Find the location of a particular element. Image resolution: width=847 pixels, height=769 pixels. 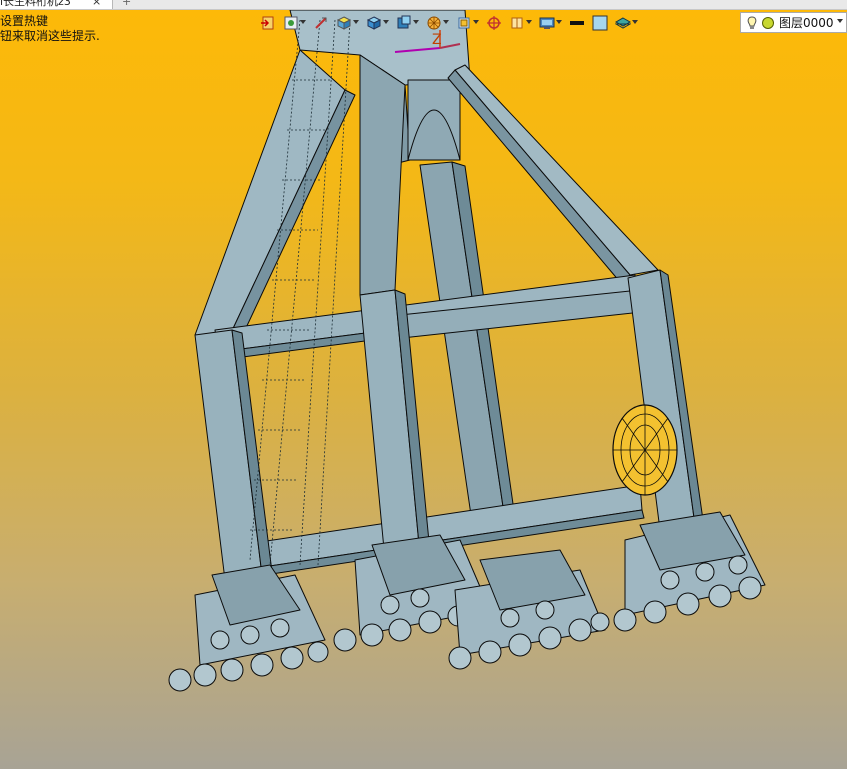

shaded-cube-button is located at coordinates (346, 23).